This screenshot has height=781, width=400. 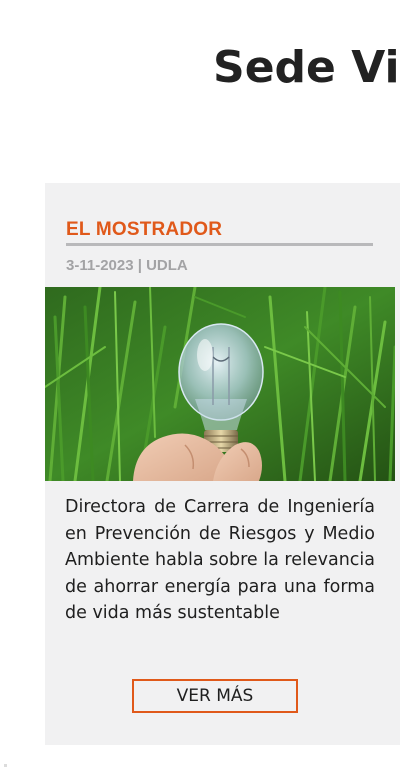 I want to click on corner-dot, so click(x=5, y=765).